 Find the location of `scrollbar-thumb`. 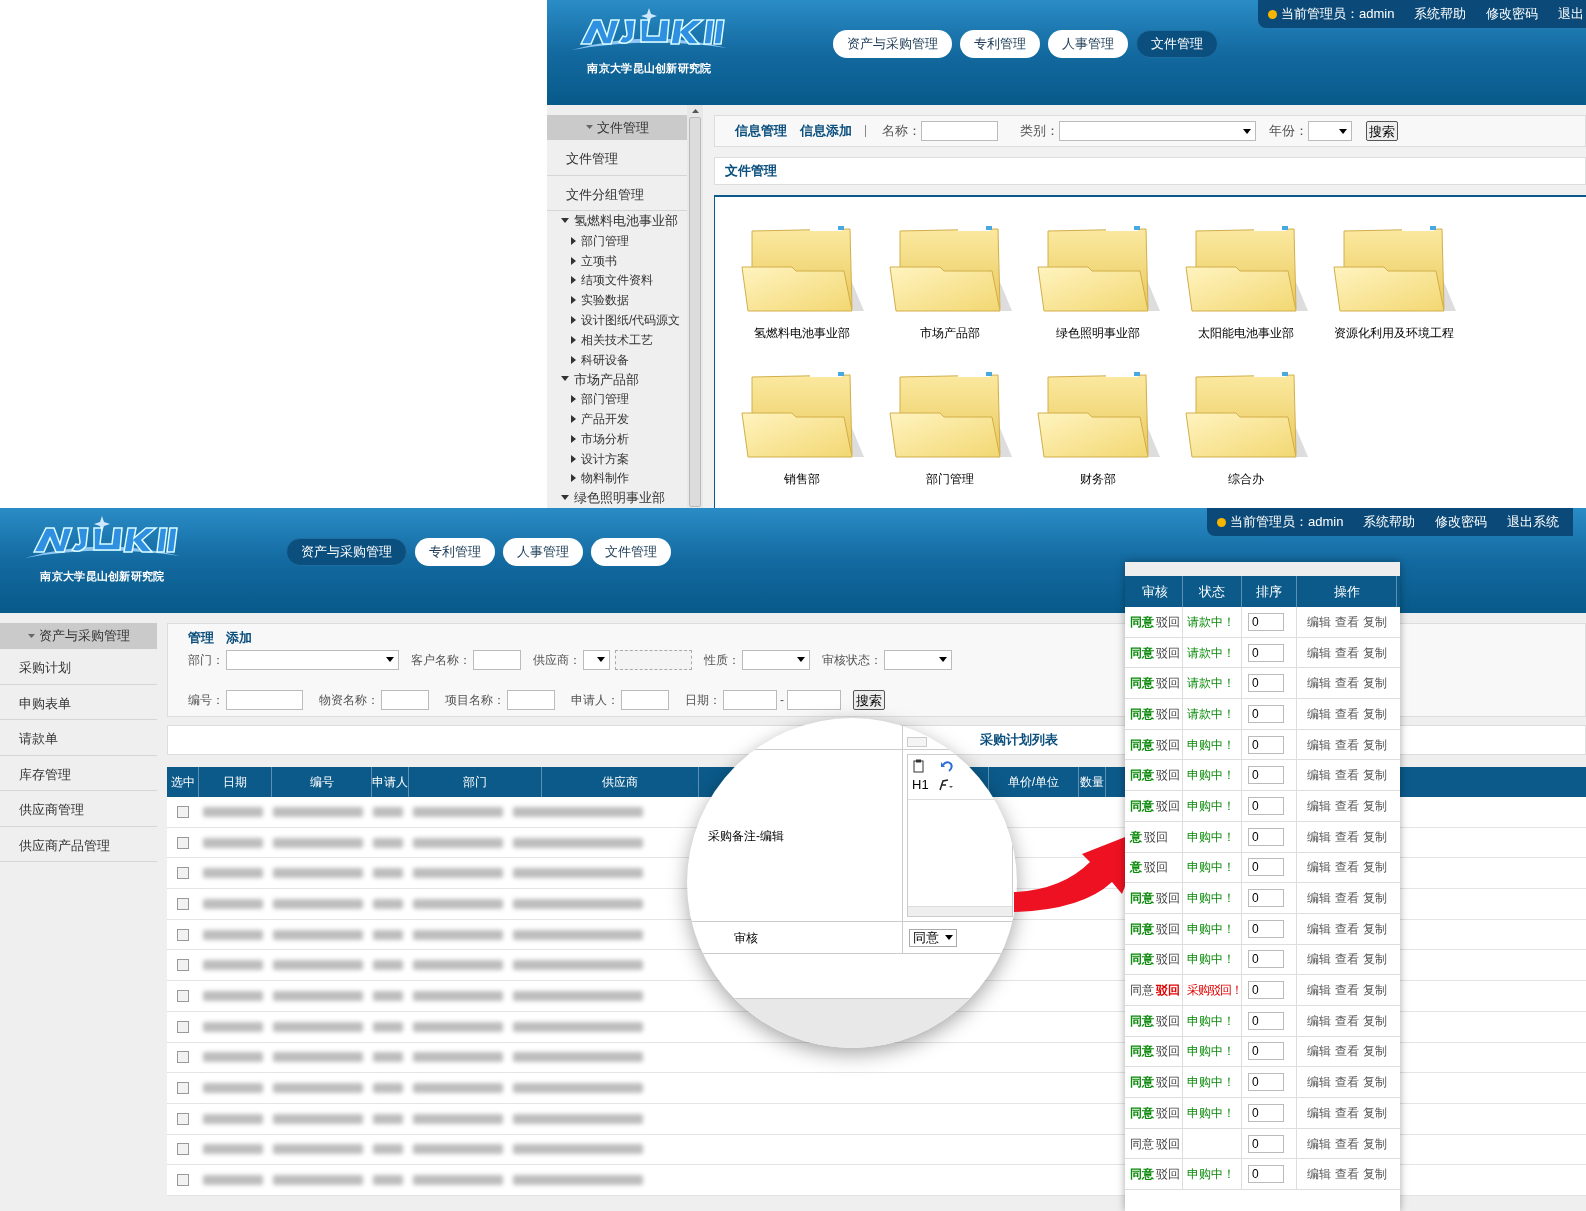

scrollbar-thumb is located at coordinates (695, 312).